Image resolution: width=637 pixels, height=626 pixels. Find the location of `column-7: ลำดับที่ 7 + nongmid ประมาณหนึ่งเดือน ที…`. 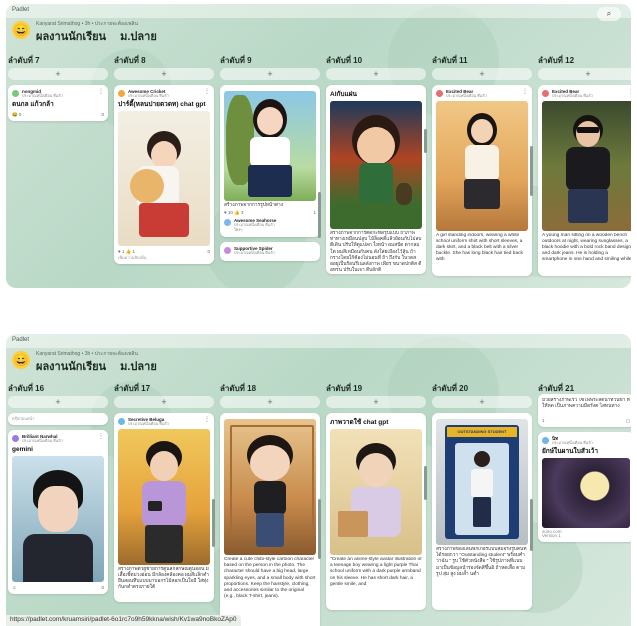

column-7: ลำดับที่ 7 + nongmid ประมาณหนึ่งเดือน ที… is located at coordinates (58, 90).